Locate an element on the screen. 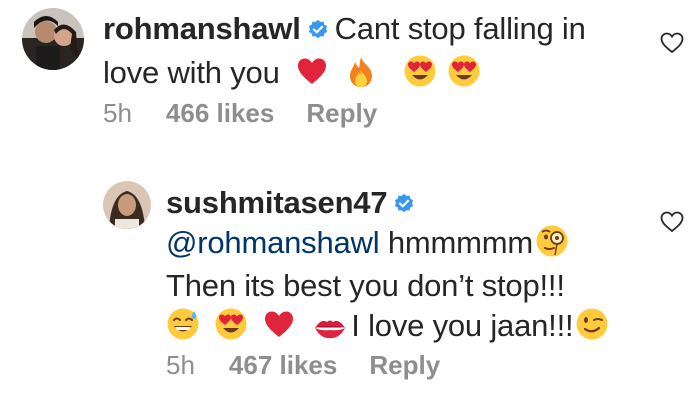 This screenshot has height=400, width=700. comment-2-line2: Then its best you don’t stop!!! is located at coordinates (365, 285).